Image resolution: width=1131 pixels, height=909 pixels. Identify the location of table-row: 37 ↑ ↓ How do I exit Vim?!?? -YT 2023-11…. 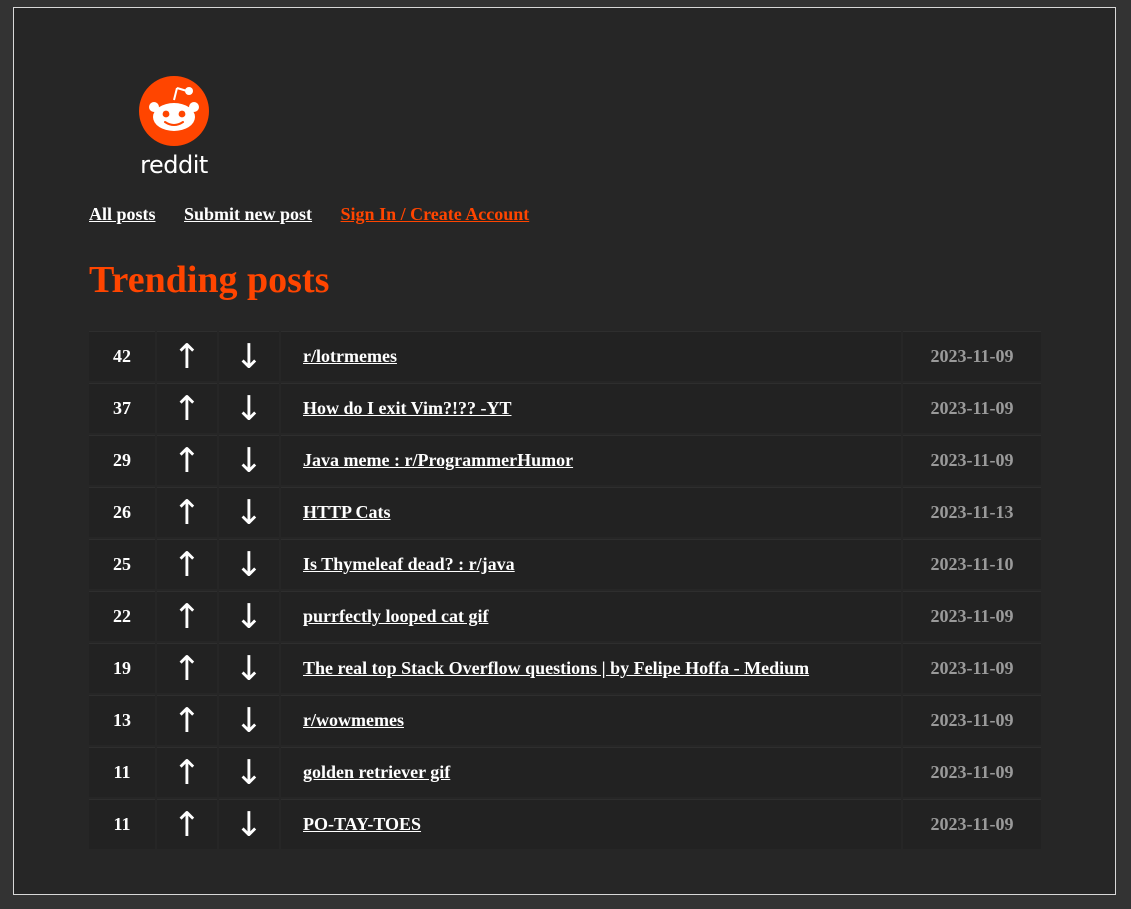
(565, 408).